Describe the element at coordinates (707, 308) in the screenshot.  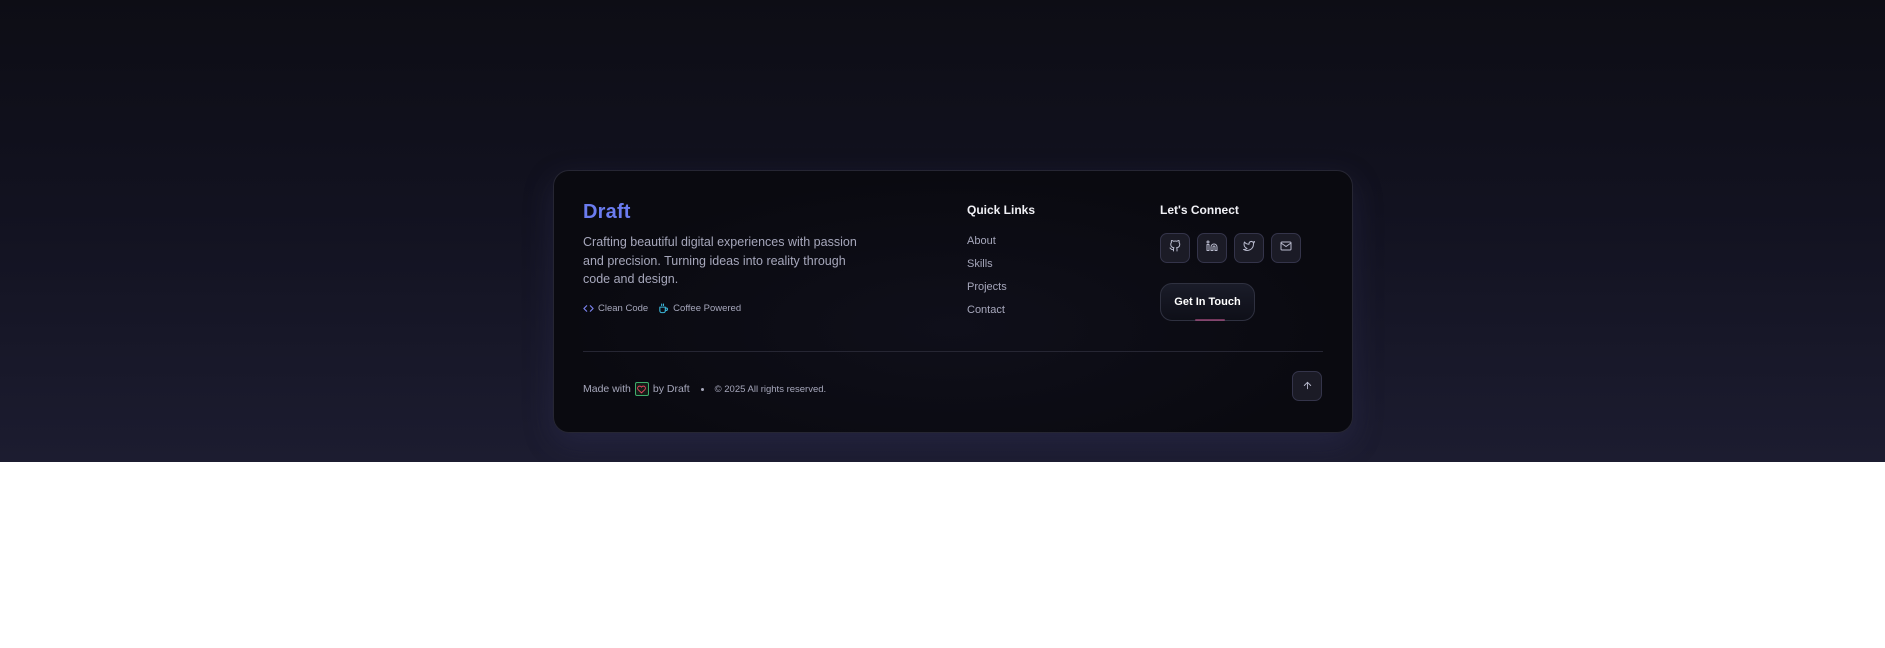
I see `badge-label: Coffee Powered` at that location.